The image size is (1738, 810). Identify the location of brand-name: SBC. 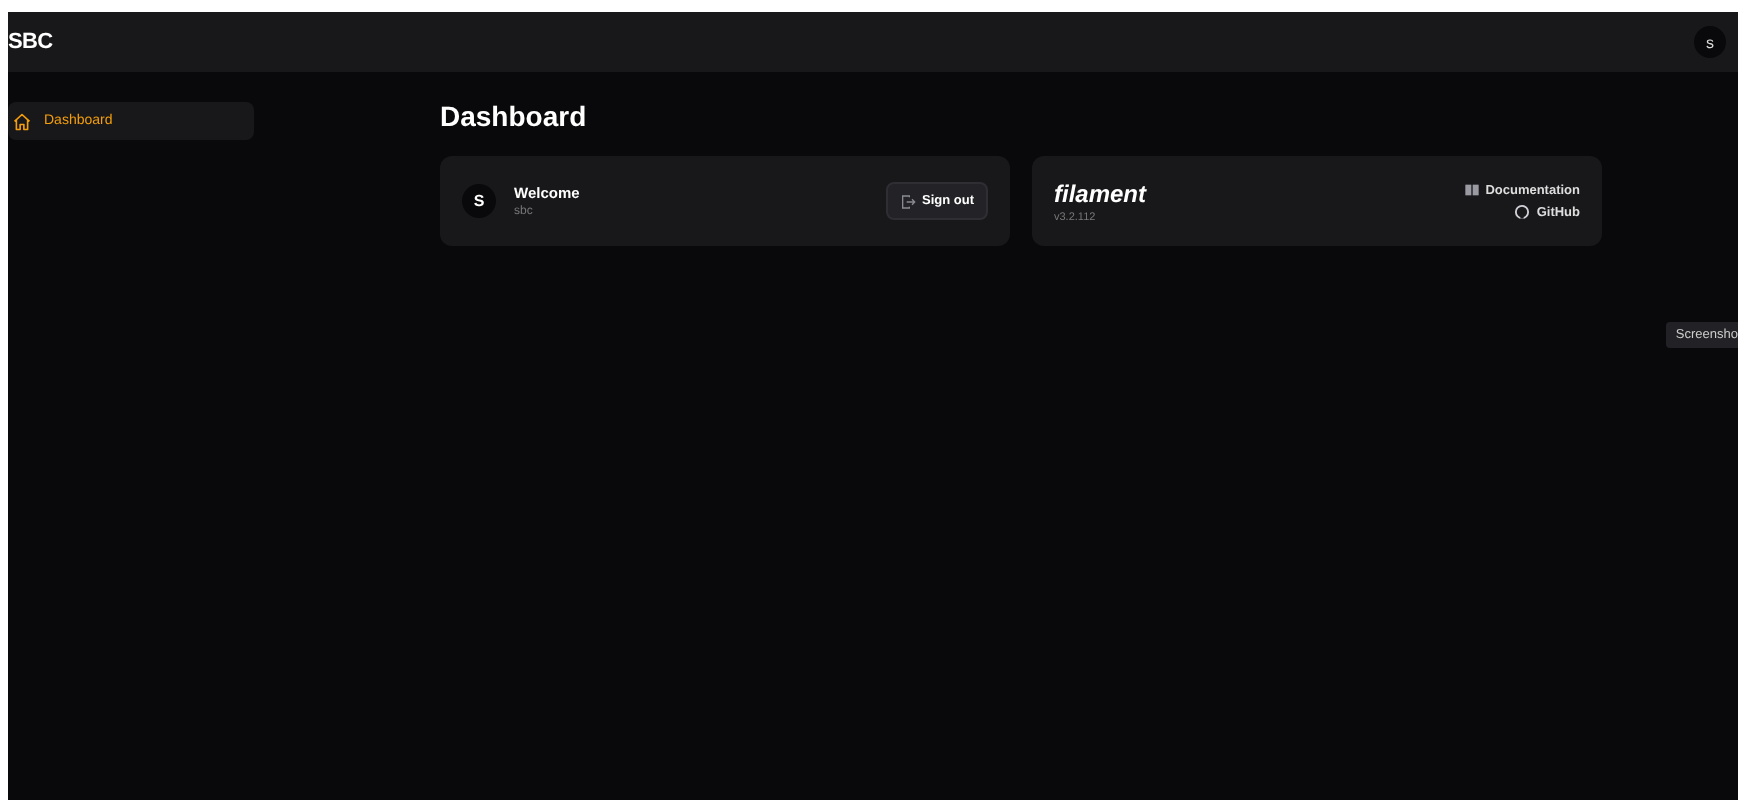
(30, 42).